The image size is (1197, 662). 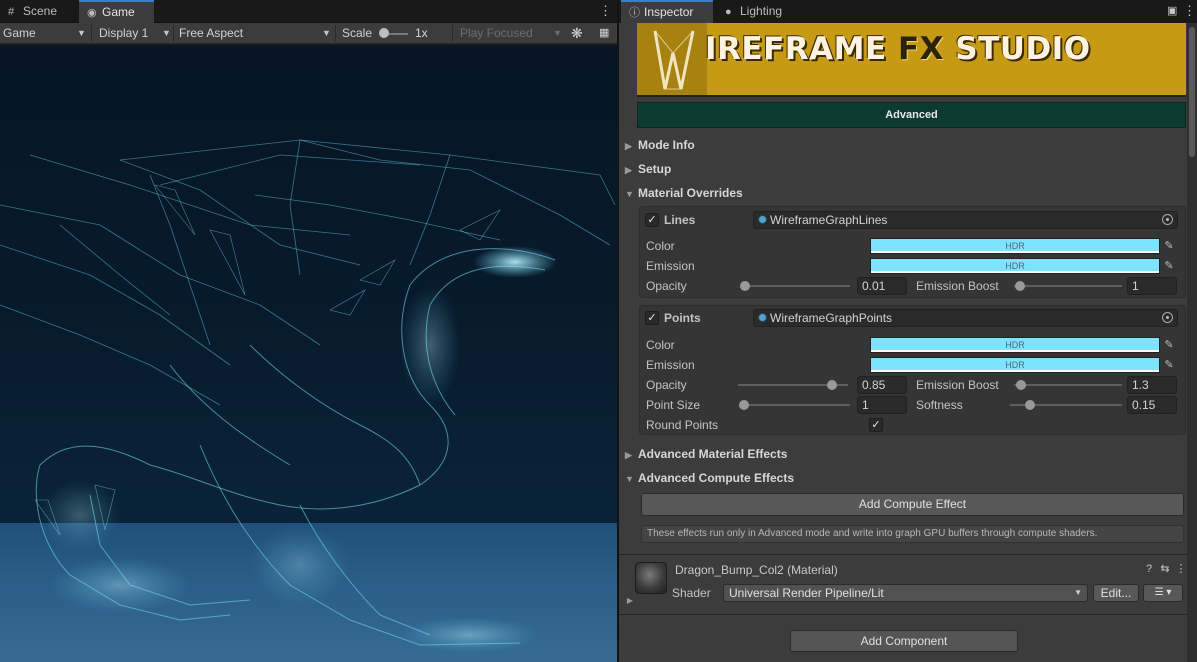 I want to click on lines-emission-swatch: HDR, so click(x=1015, y=266).